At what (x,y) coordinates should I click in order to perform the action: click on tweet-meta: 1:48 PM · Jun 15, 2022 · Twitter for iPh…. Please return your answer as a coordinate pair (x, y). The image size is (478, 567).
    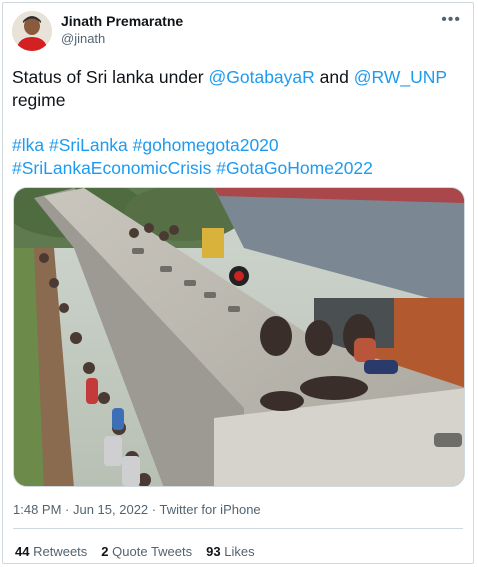
    Looking at the image, I should click on (137, 509).